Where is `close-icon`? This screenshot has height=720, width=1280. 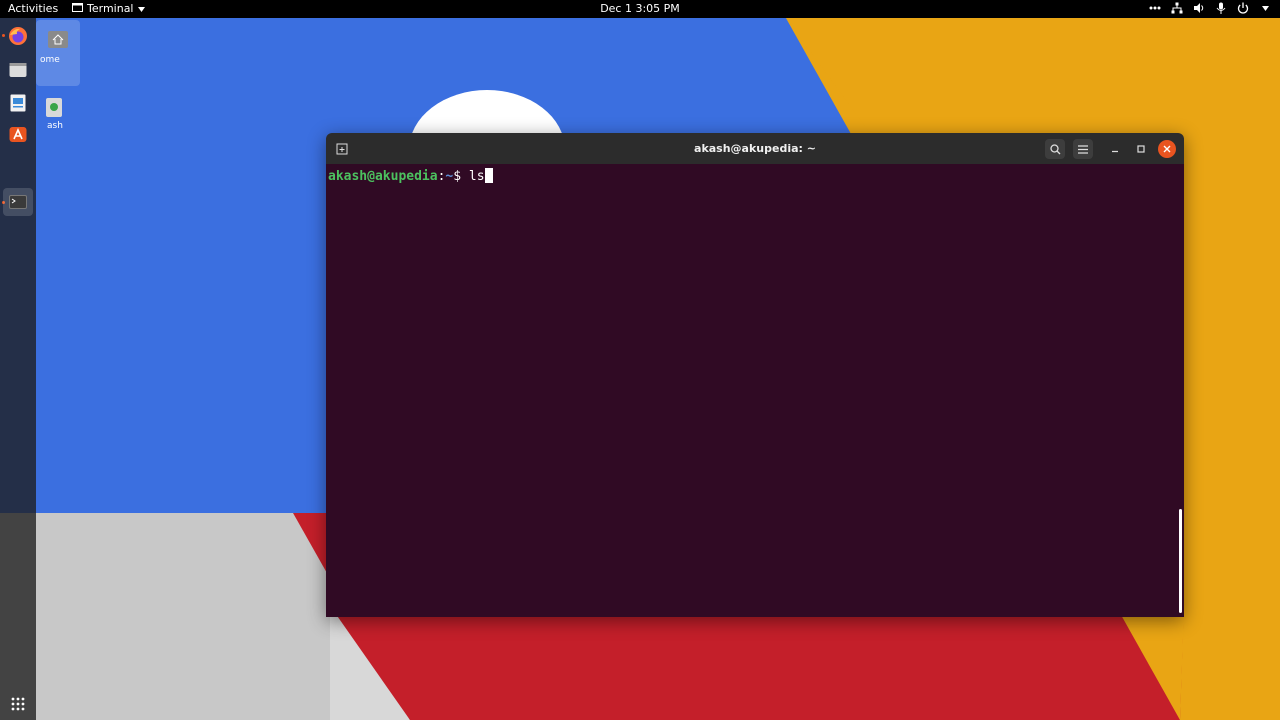
close-icon is located at coordinates (1167, 149).